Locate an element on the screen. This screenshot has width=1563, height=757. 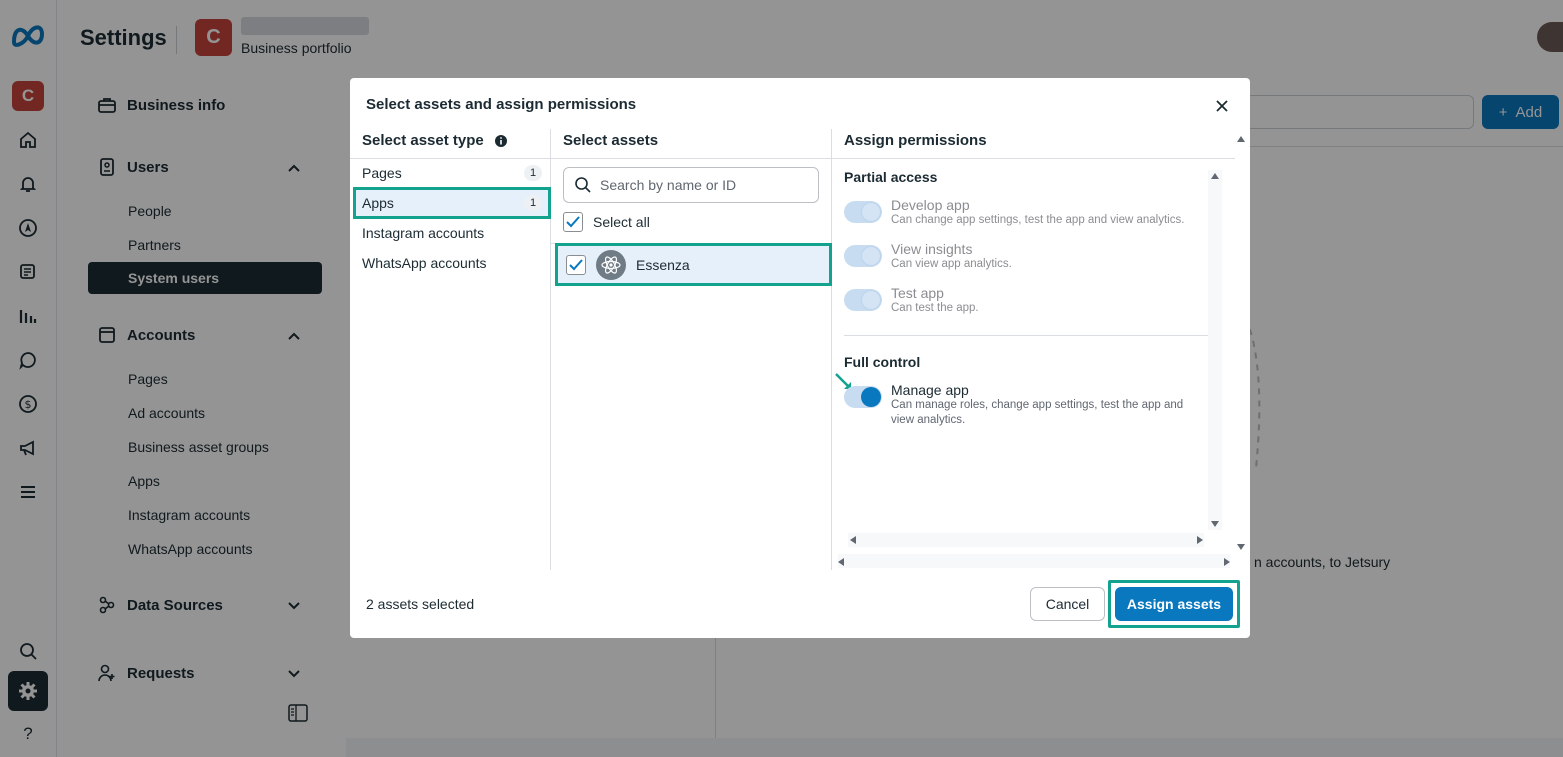
permission-title: View insights is located at coordinates (932, 249).